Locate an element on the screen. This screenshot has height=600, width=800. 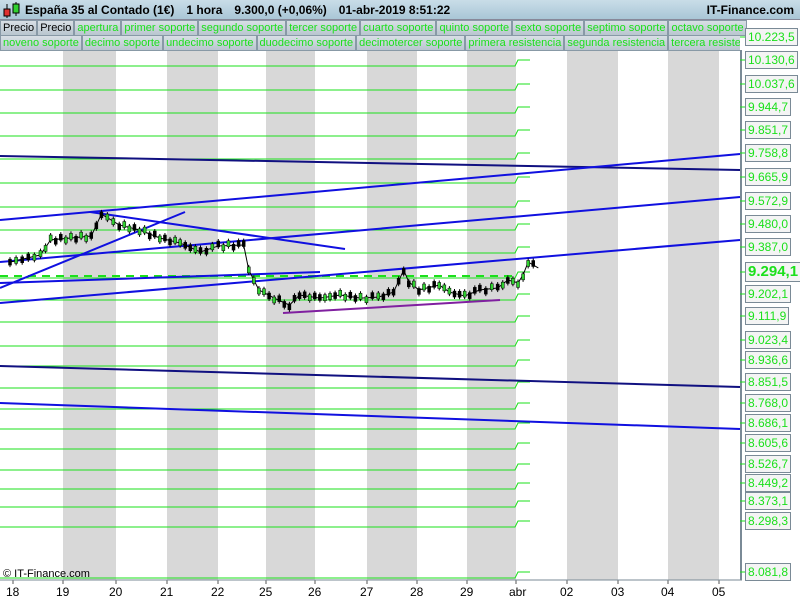
legend-item: sexto soporte is located at coordinates (548, 28).